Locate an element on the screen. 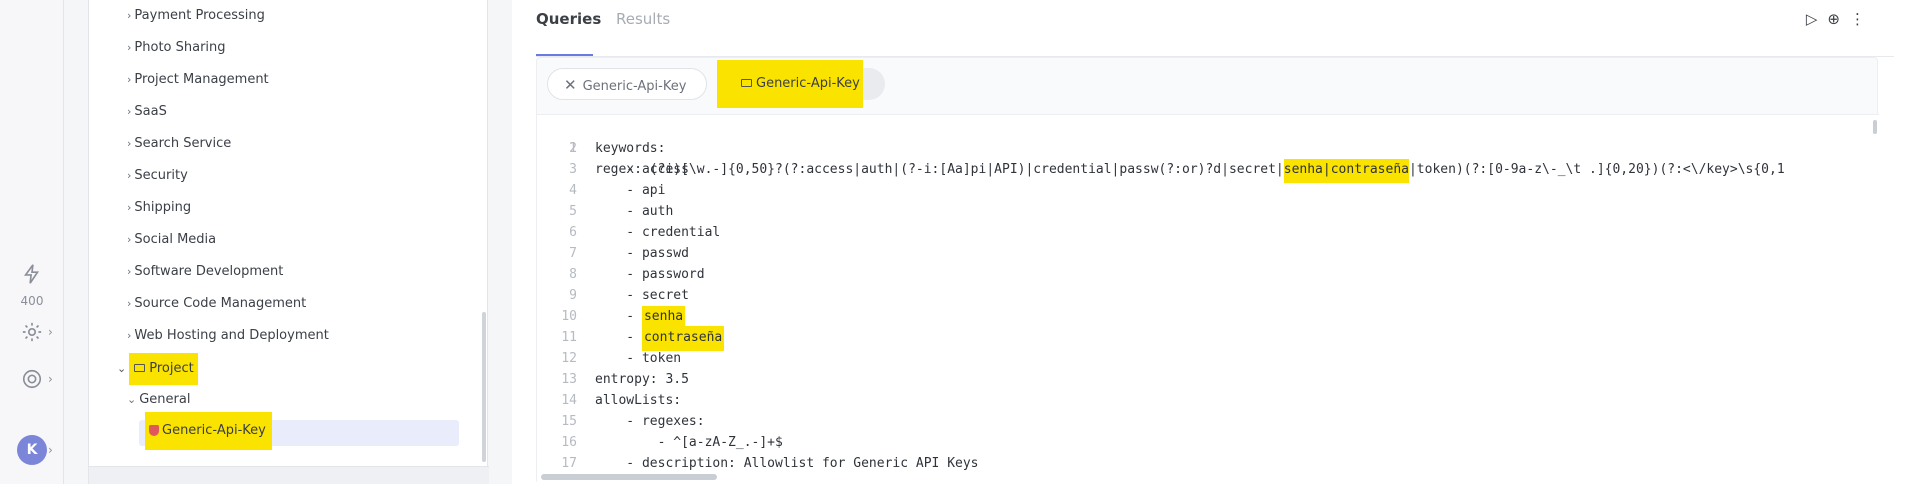 Image resolution: width=1905 pixels, height=484 pixels. toolbar-actions: ▷ ⊕ ⋮ is located at coordinates (1830, 19).